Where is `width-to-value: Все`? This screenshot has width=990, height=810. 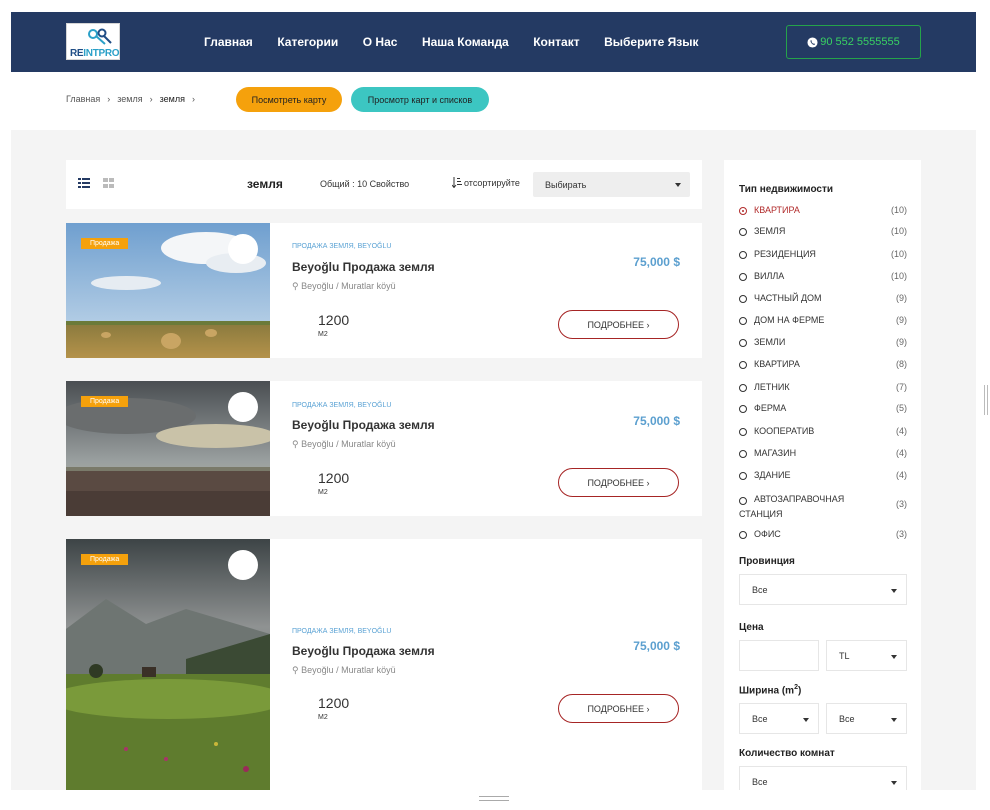 width-to-value: Все is located at coordinates (847, 718).